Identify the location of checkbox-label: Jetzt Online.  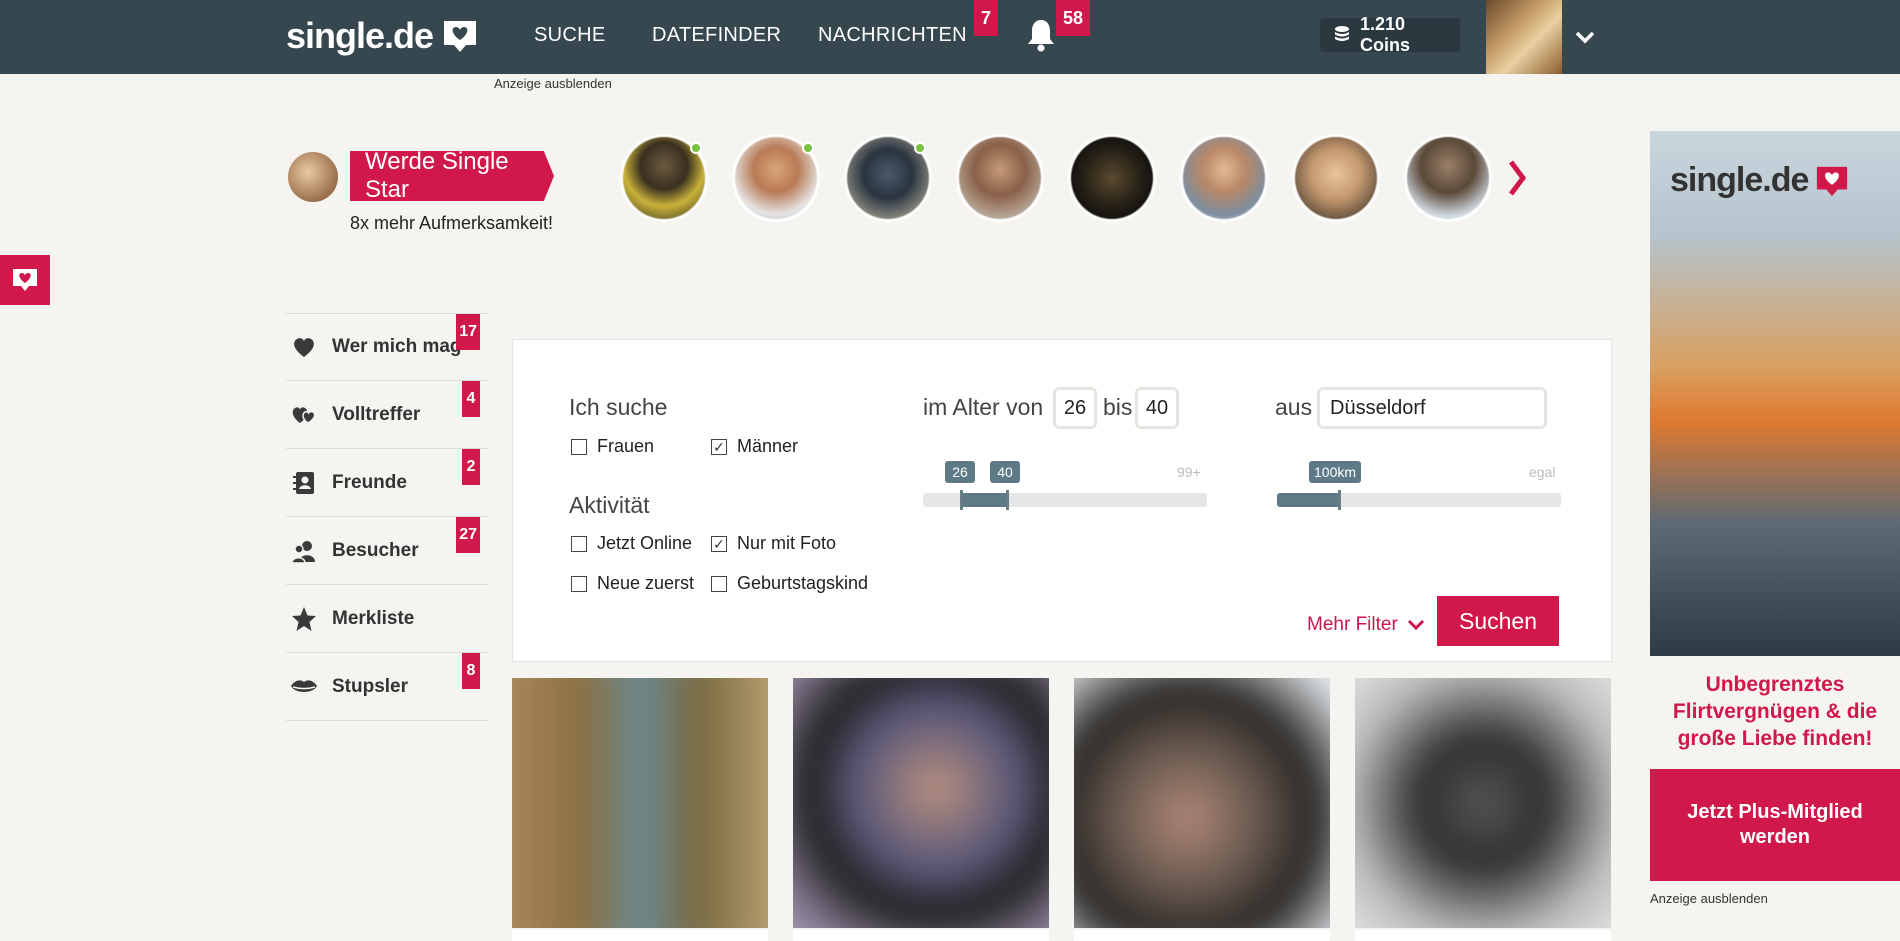
(645, 543).